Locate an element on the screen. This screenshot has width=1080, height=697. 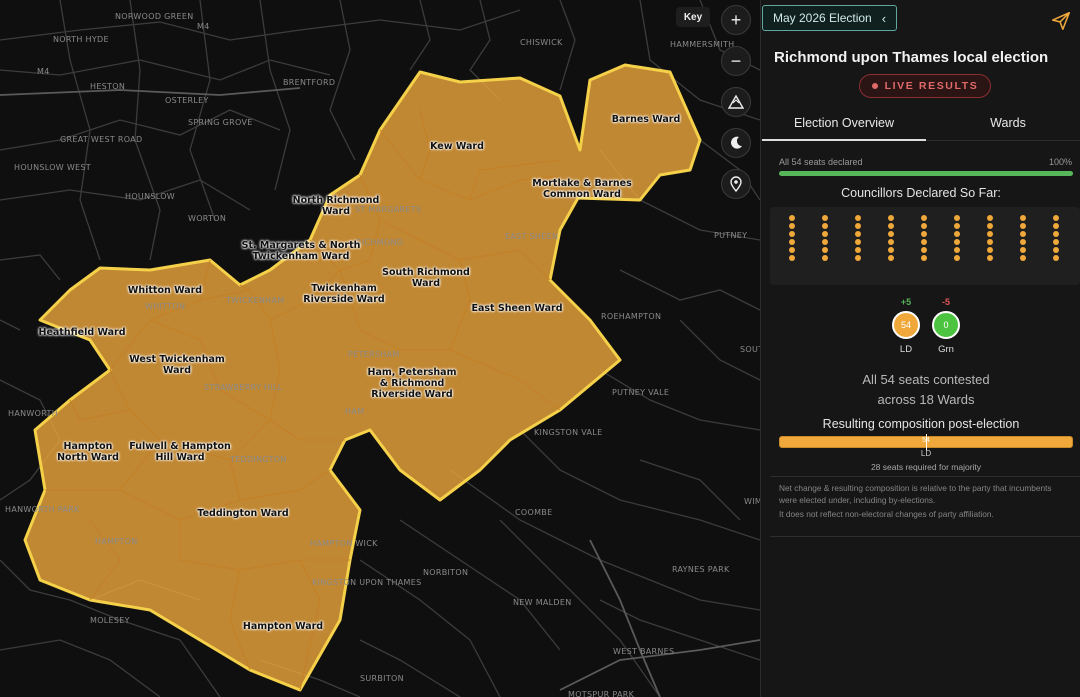
key-button: Key is located at coordinates (693, 17).